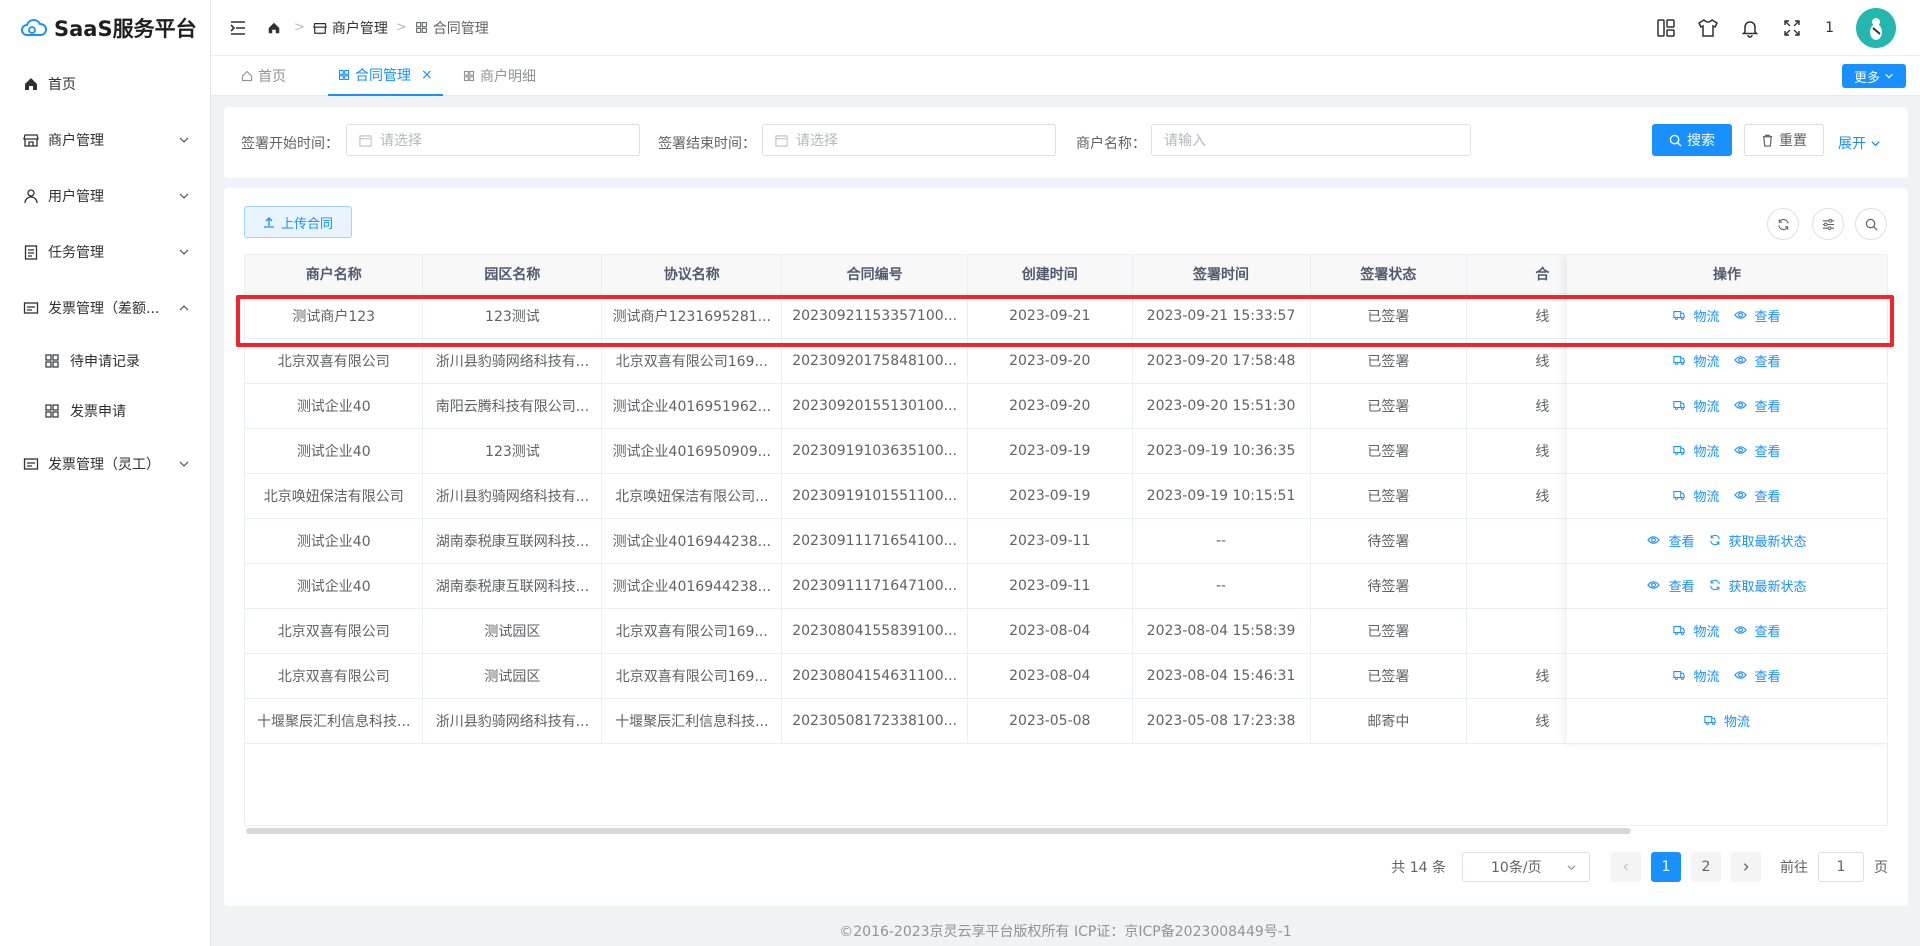 This screenshot has height=946, width=1920. What do you see at coordinates (1050, 406) in the screenshot?
I see `table-cell-created: 2023-09-20` at bounding box center [1050, 406].